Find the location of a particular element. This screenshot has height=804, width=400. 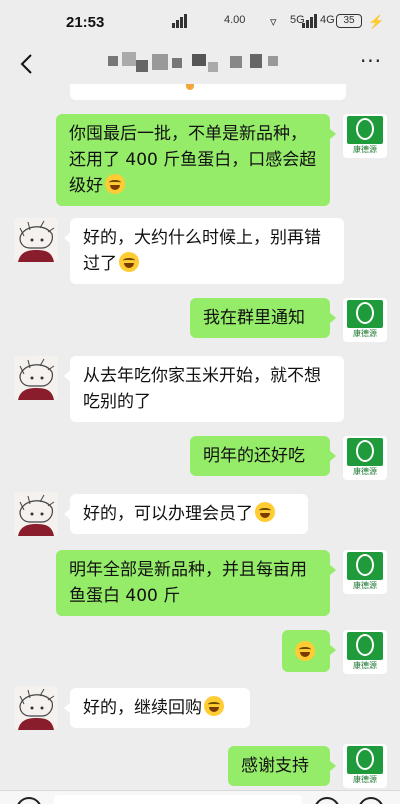

message-bubble-received: 好的，可以办理会员了 is located at coordinates (186, 514).